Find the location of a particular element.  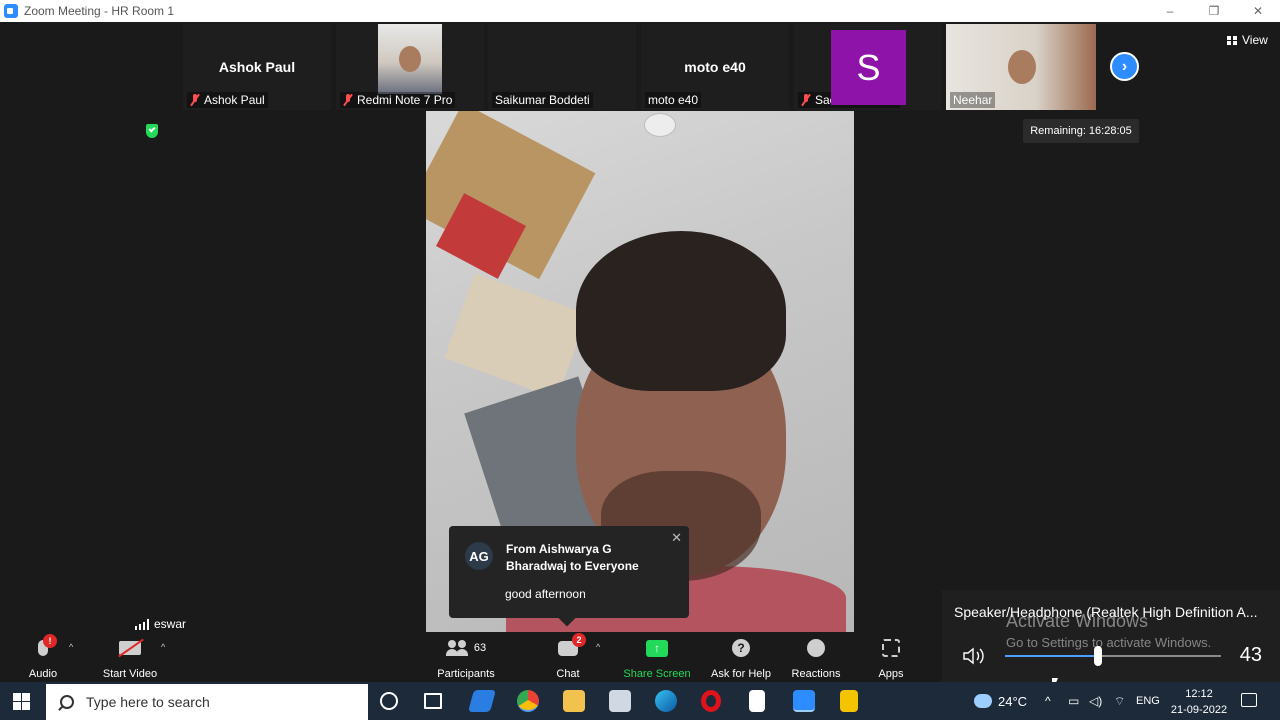

participant-tile-redmi-note-7-pro: Redmi Note 7 Pro is located at coordinates (410, 67).